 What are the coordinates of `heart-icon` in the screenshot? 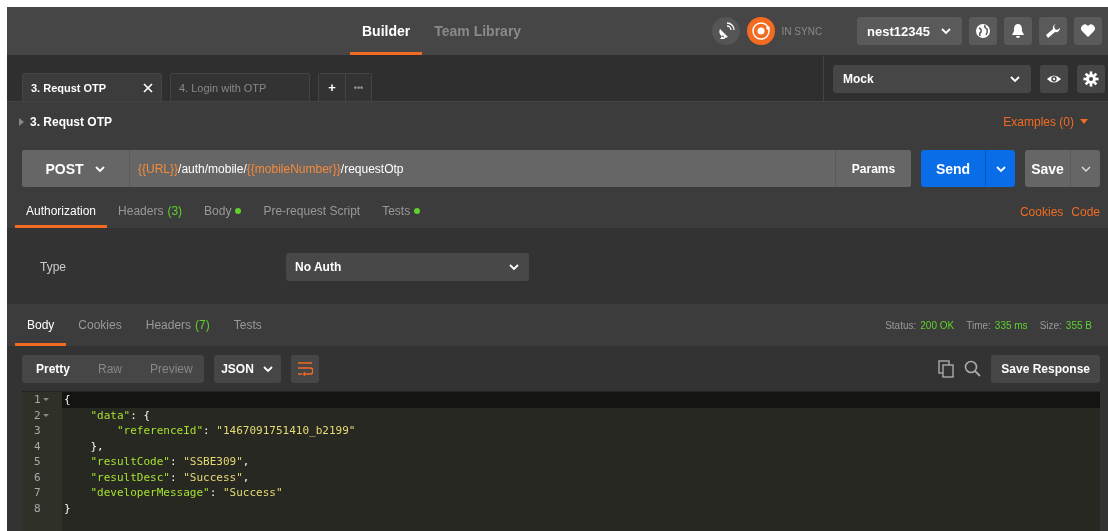 It's located at (1088, 31).